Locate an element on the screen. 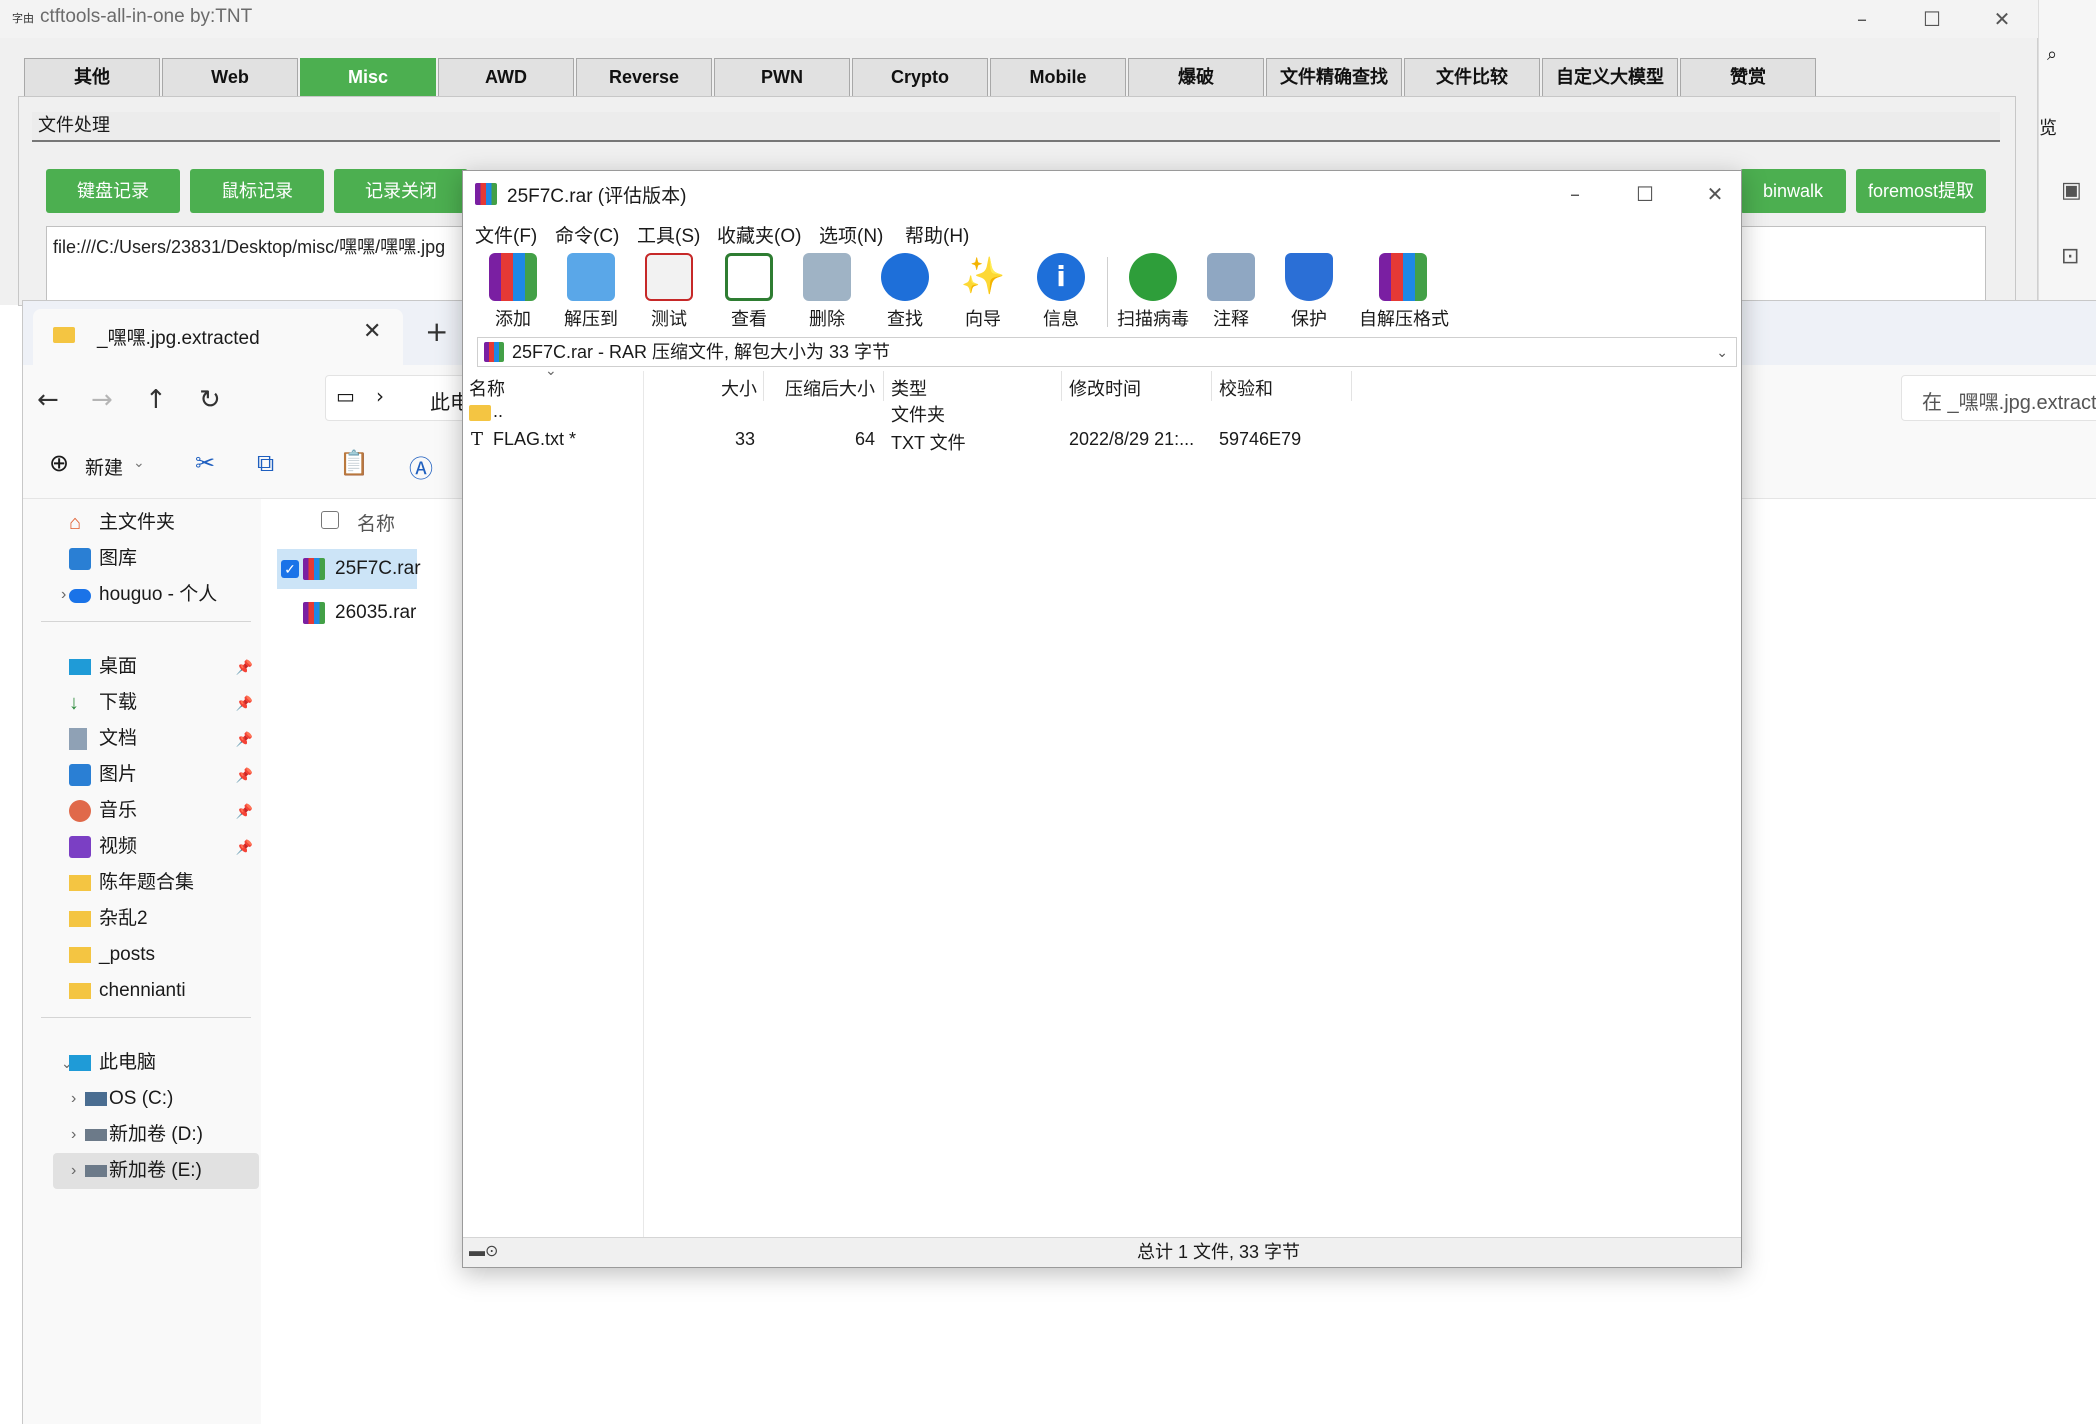 The image size is (2096, 1424). sidebar-item-drive-e: › 新加卷 (E:) is located at coordinates (156, 1171).